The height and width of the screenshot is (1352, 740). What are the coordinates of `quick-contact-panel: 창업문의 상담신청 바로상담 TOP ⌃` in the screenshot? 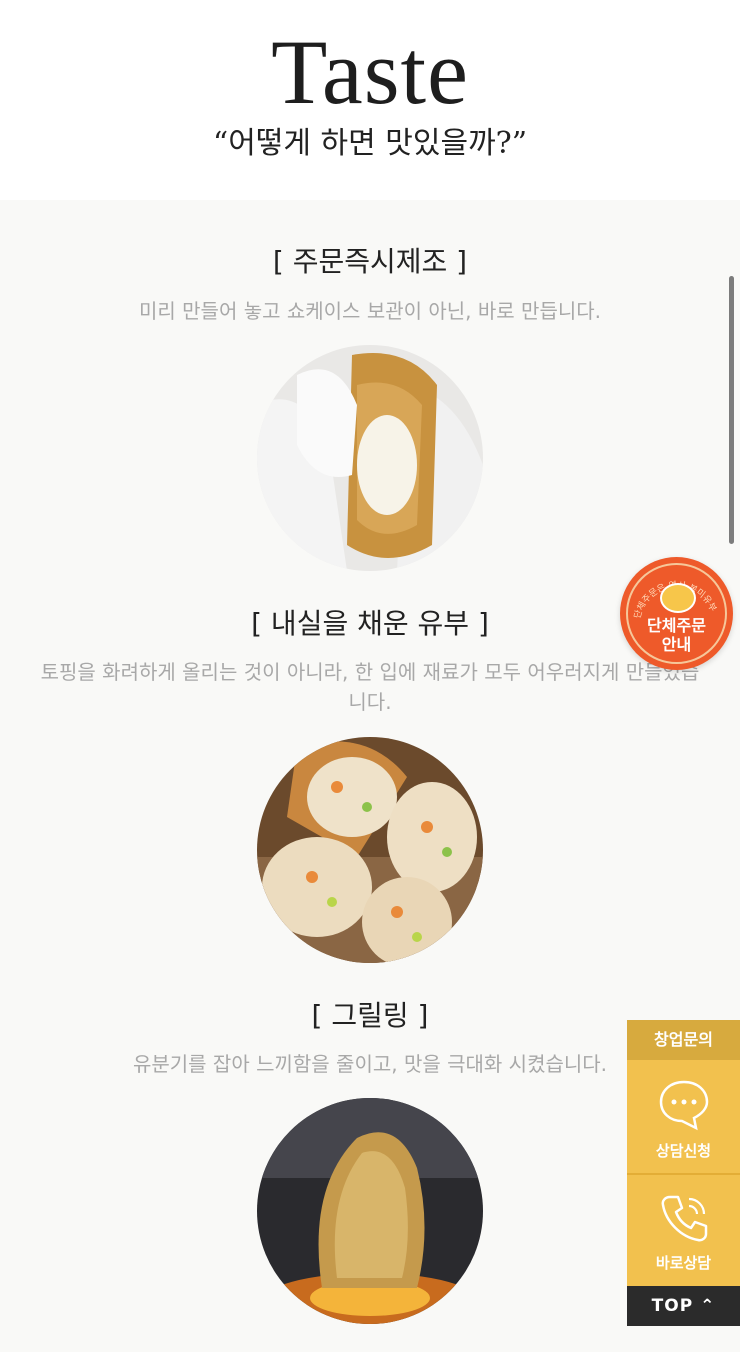 It's located at (683, 1173).